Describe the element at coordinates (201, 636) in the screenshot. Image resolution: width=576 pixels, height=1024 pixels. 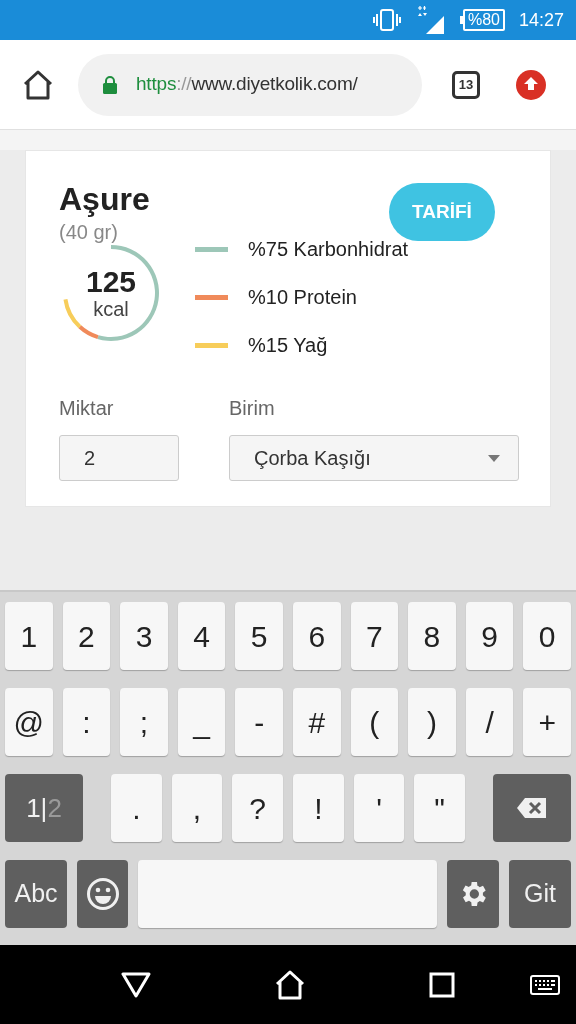
I see `key: 4` at that location.